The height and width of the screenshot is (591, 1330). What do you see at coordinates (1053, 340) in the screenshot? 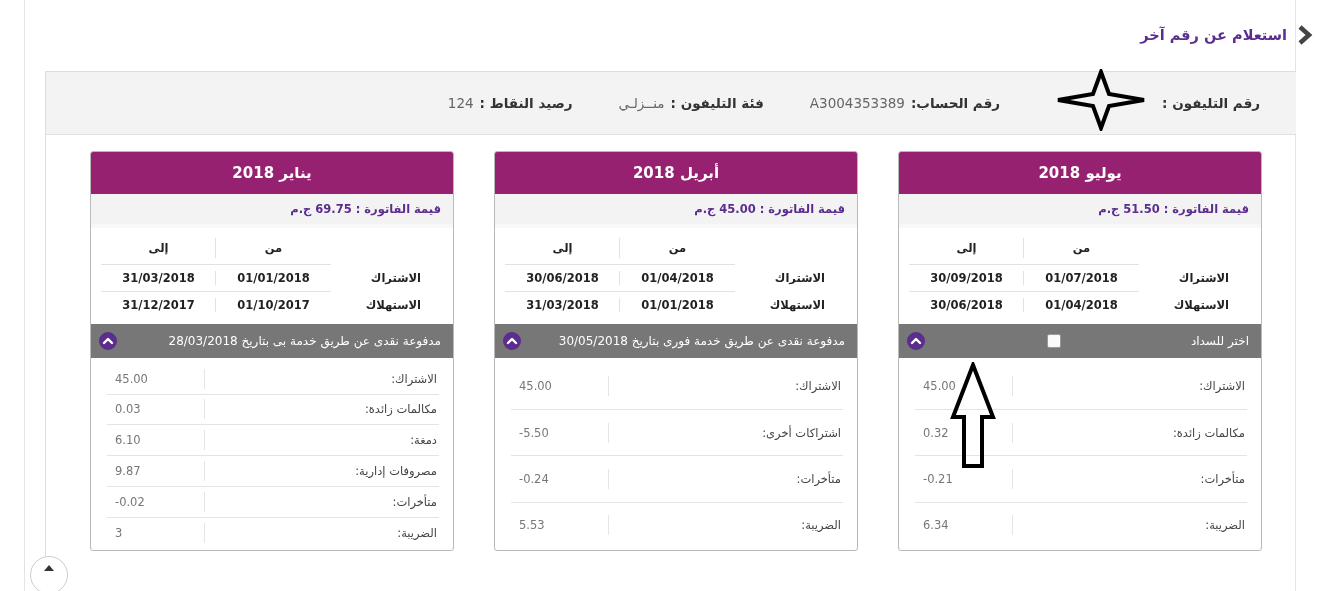
I see `checkbox` at bounding box center [1053, 340].